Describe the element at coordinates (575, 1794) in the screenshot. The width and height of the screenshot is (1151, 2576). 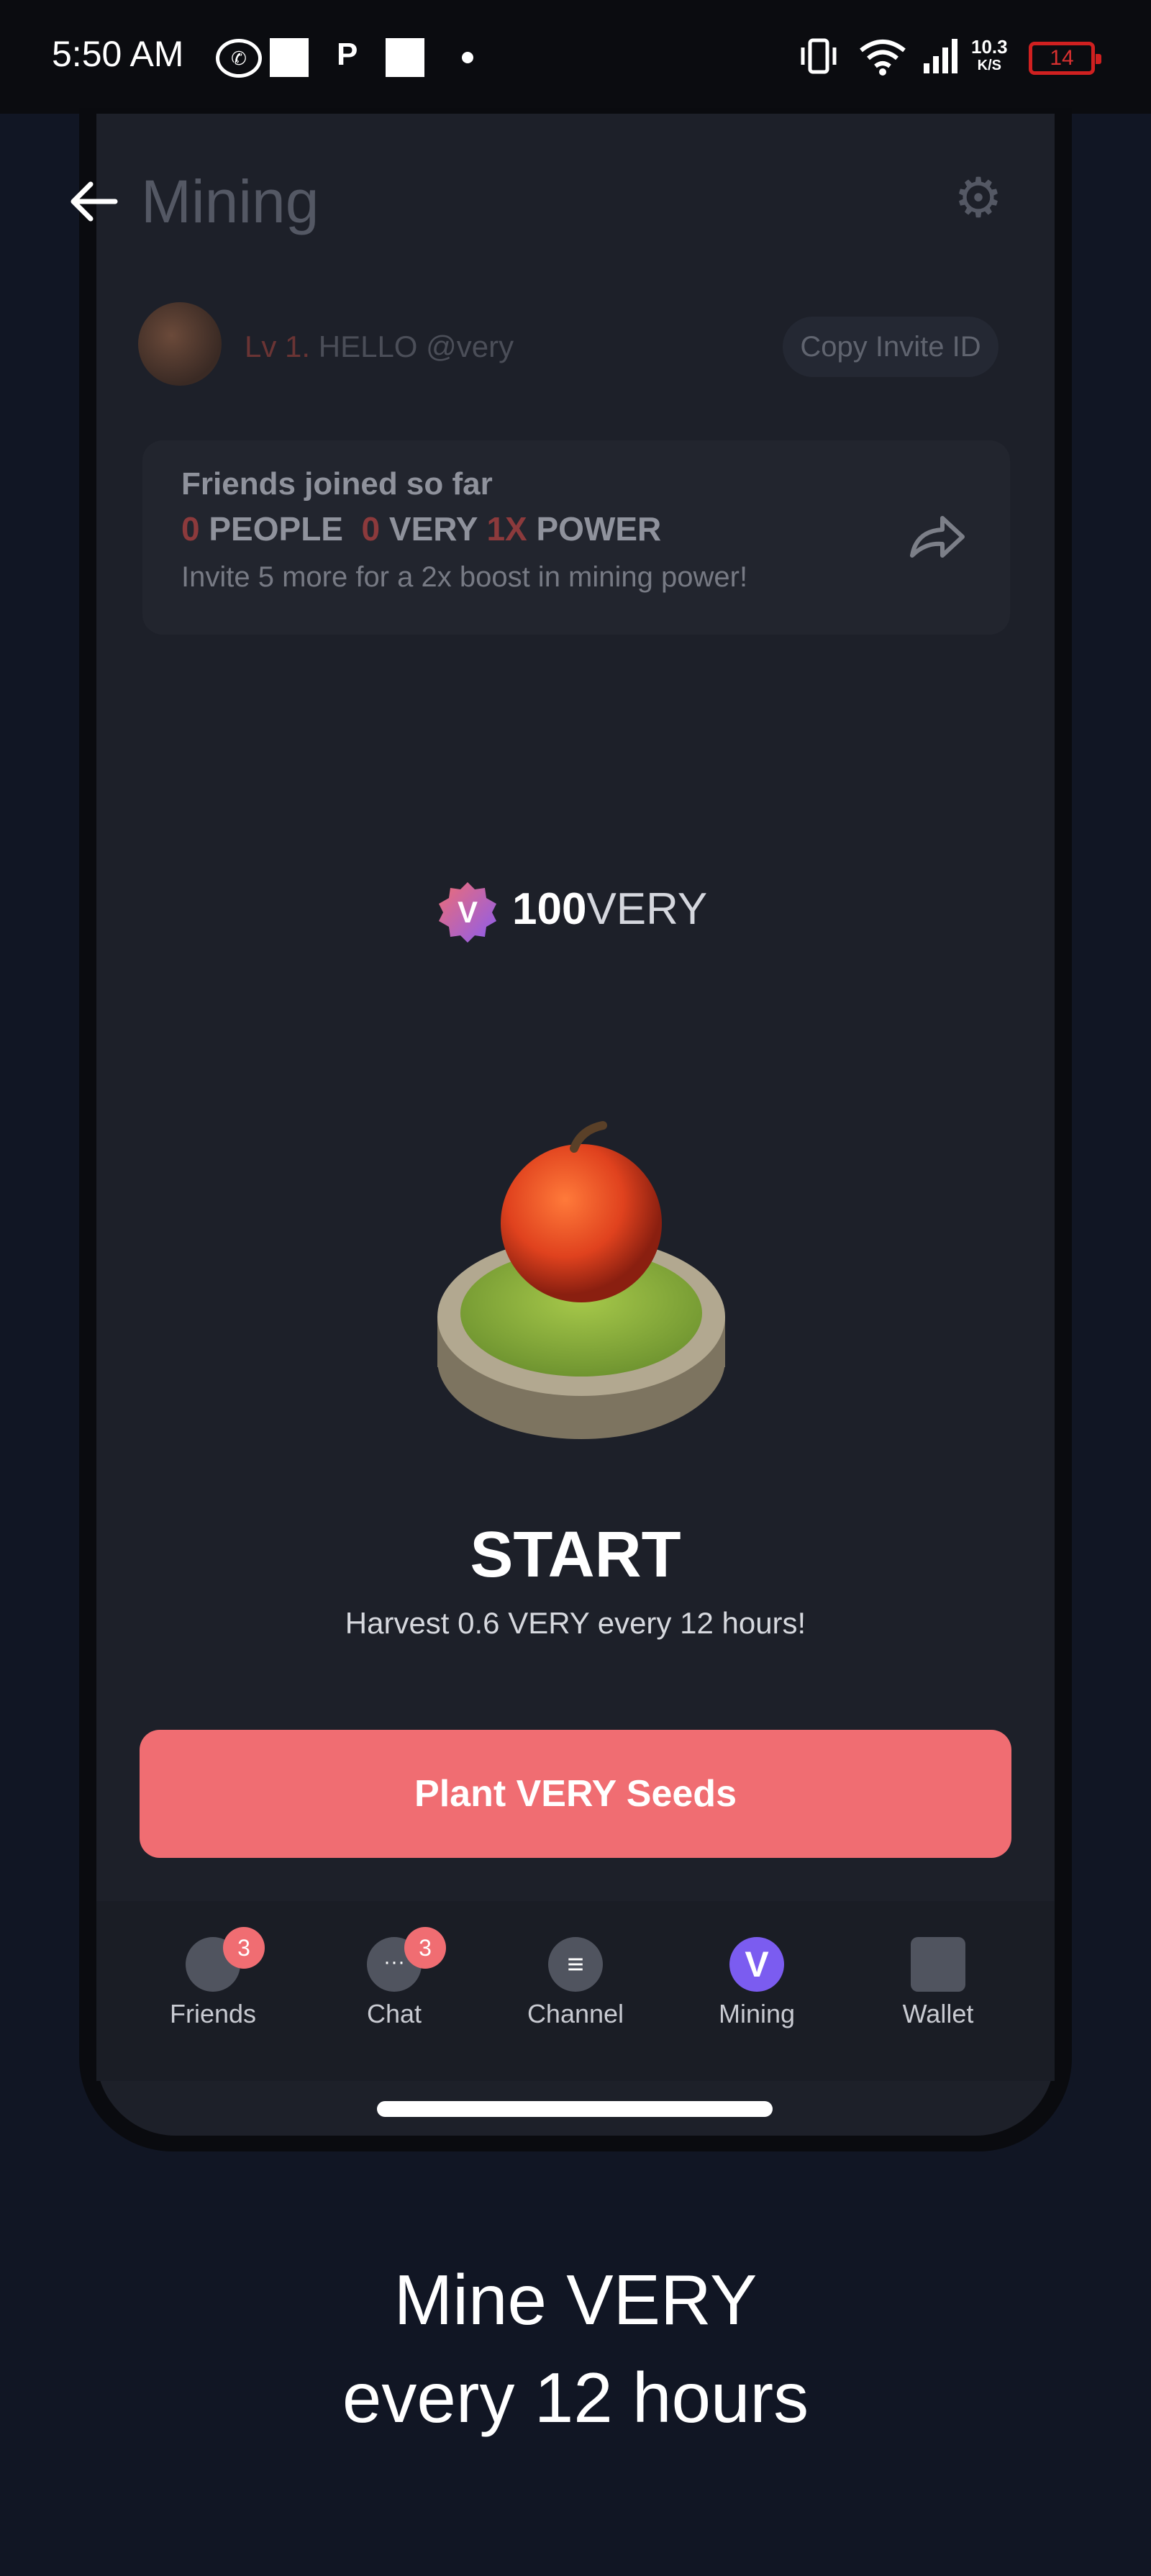
I see `plant-seeds-button: Plant VERY Seeds` at that location.